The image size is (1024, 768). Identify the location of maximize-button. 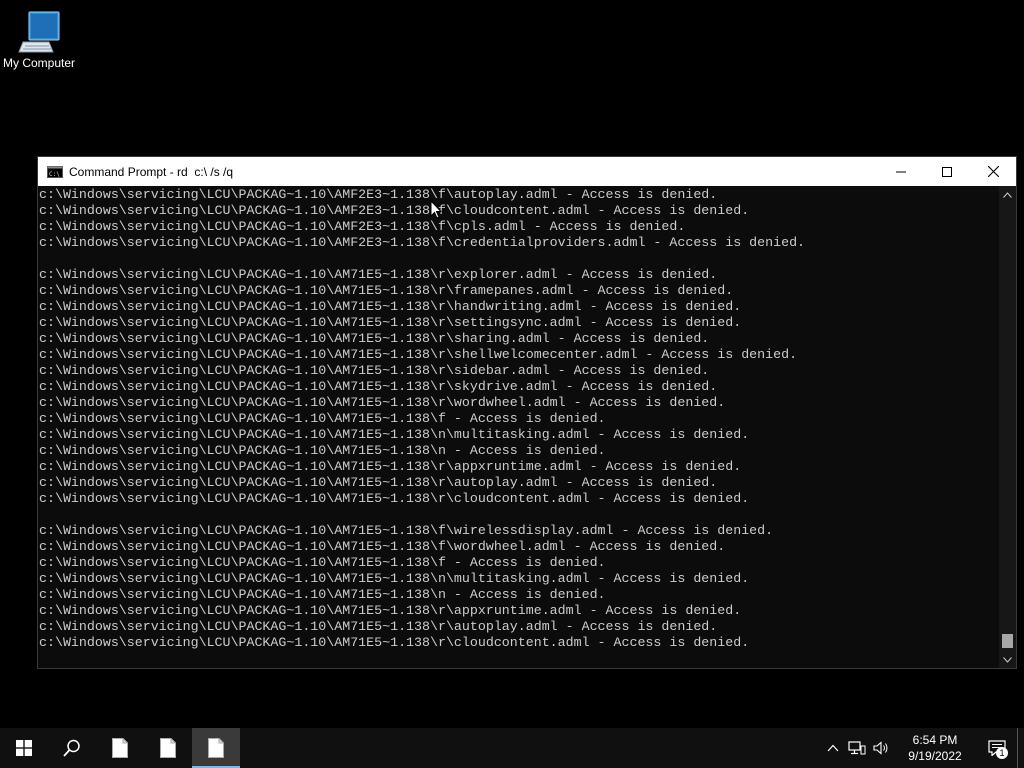
(947, 171).